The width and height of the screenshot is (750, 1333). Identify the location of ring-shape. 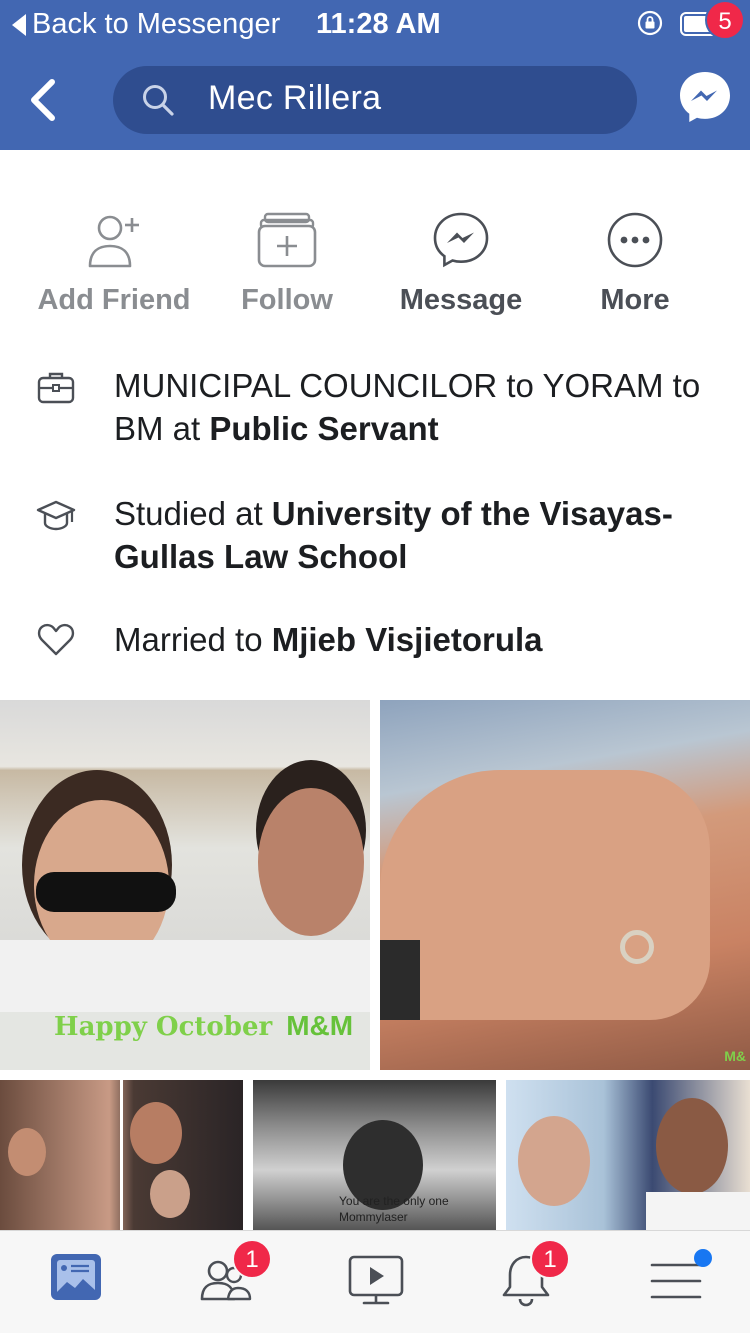
(637, 947).